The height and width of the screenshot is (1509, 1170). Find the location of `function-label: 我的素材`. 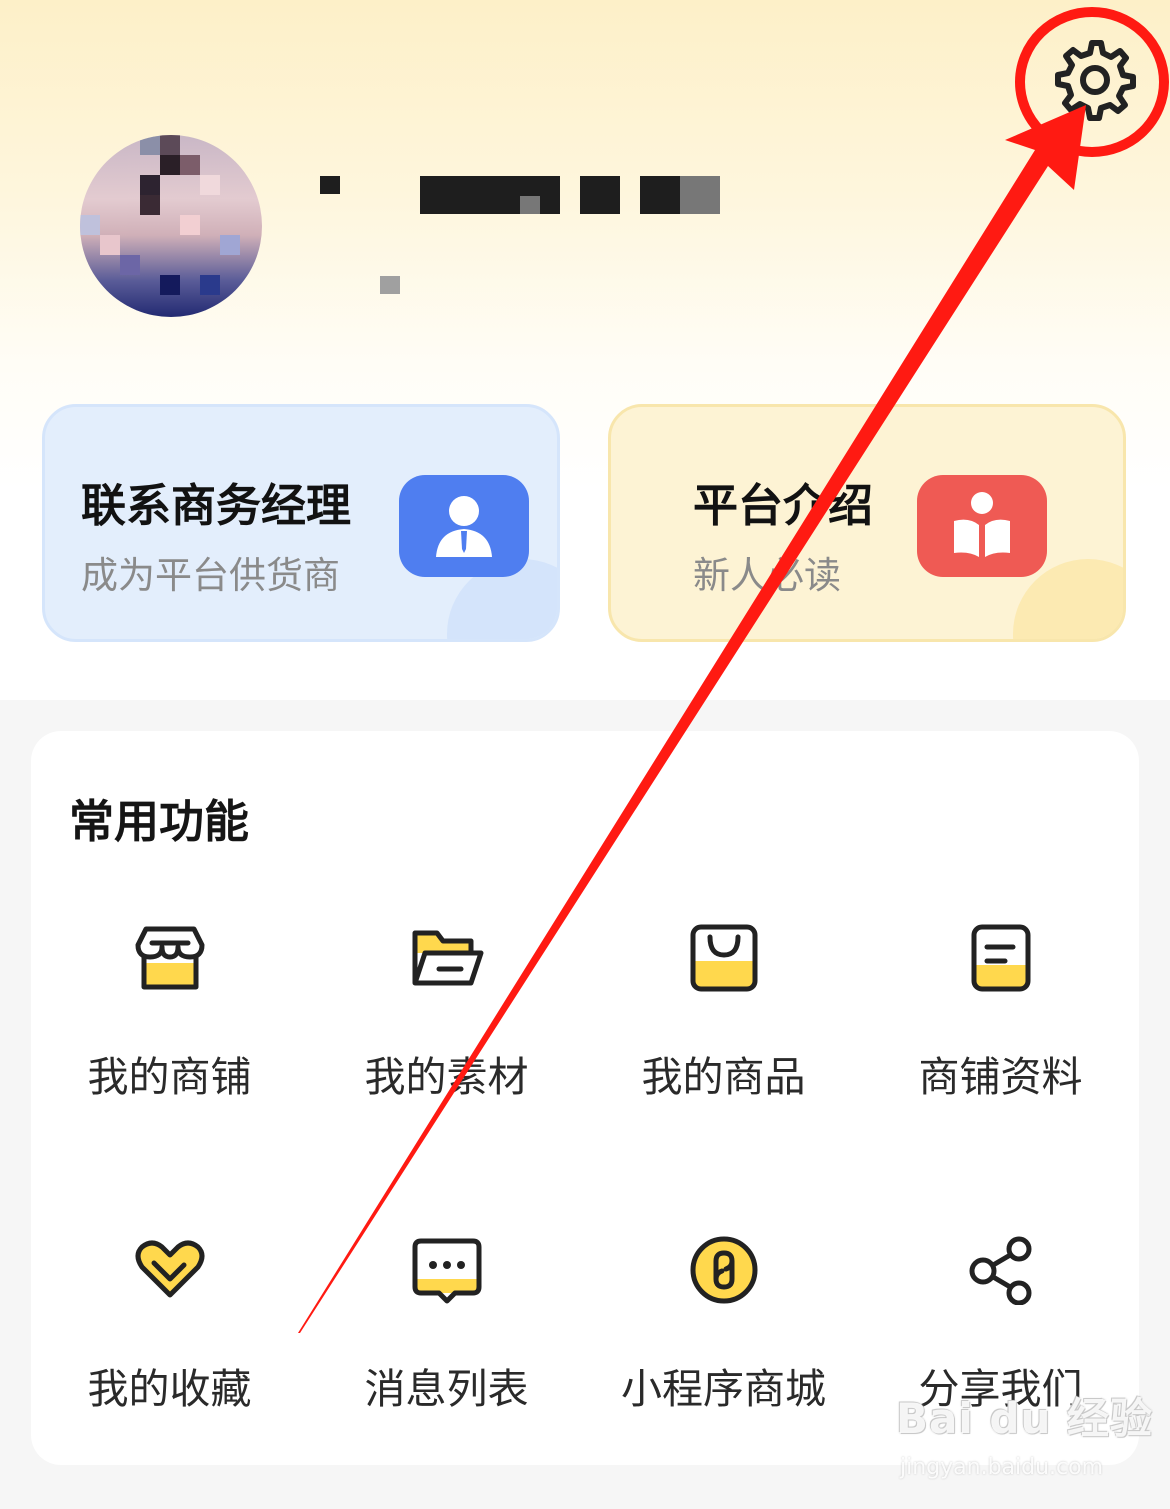

function-label: 我的素材 is located at coordinates (446, 1077).